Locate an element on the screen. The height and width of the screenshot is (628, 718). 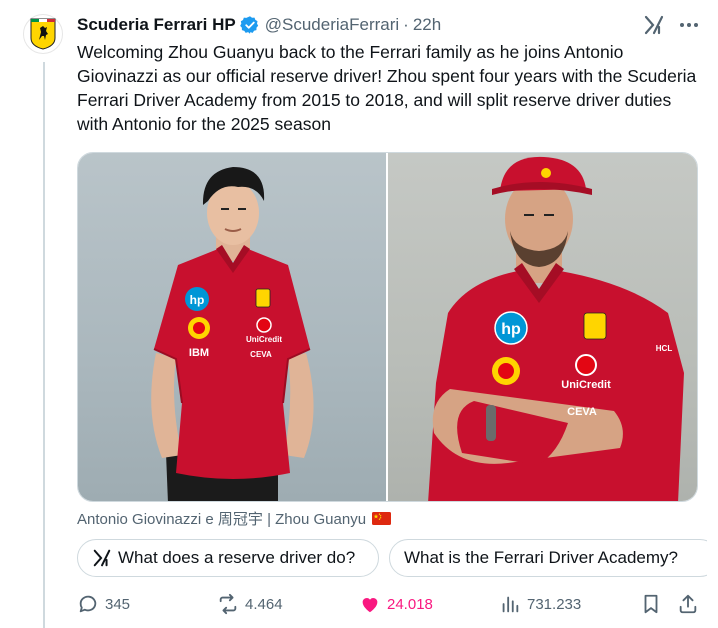
repost-button: 4.464 is located at coordinates (250, 604).